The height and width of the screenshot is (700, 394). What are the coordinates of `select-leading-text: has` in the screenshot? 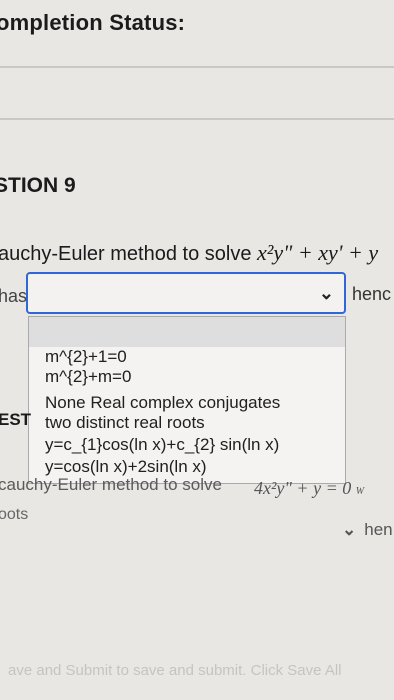 It's located at (14, 296).